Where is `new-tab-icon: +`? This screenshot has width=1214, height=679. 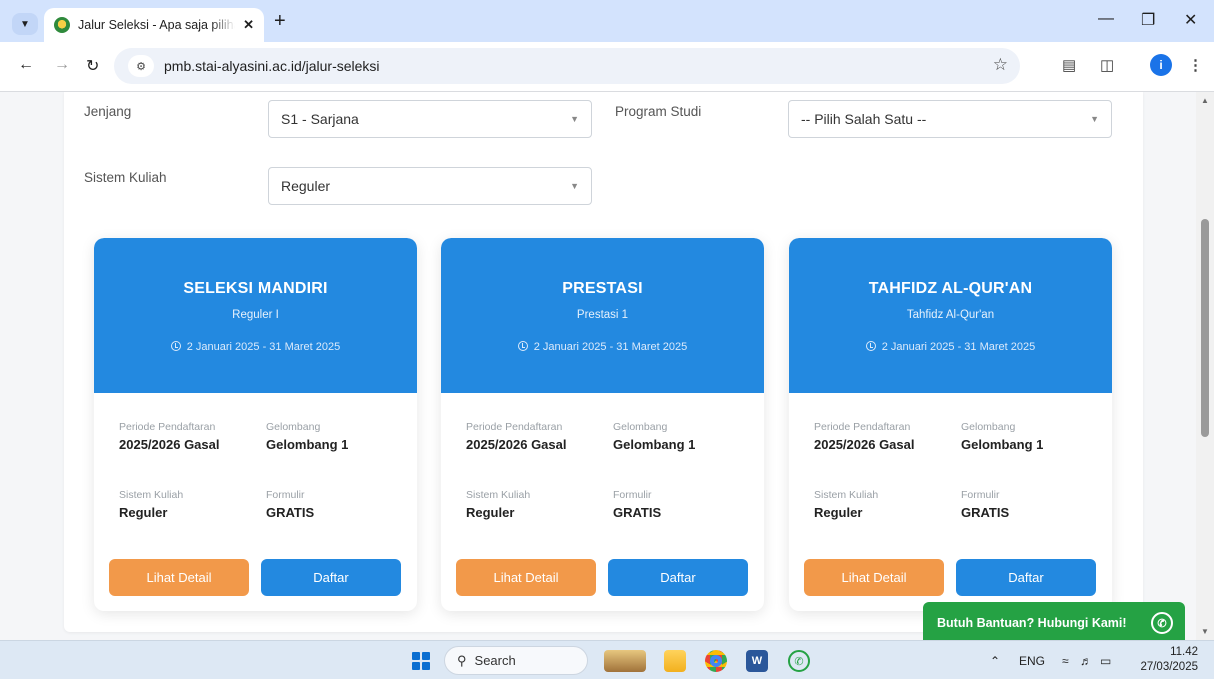 new-tab-icon: + is located at coordinates (280, 21).